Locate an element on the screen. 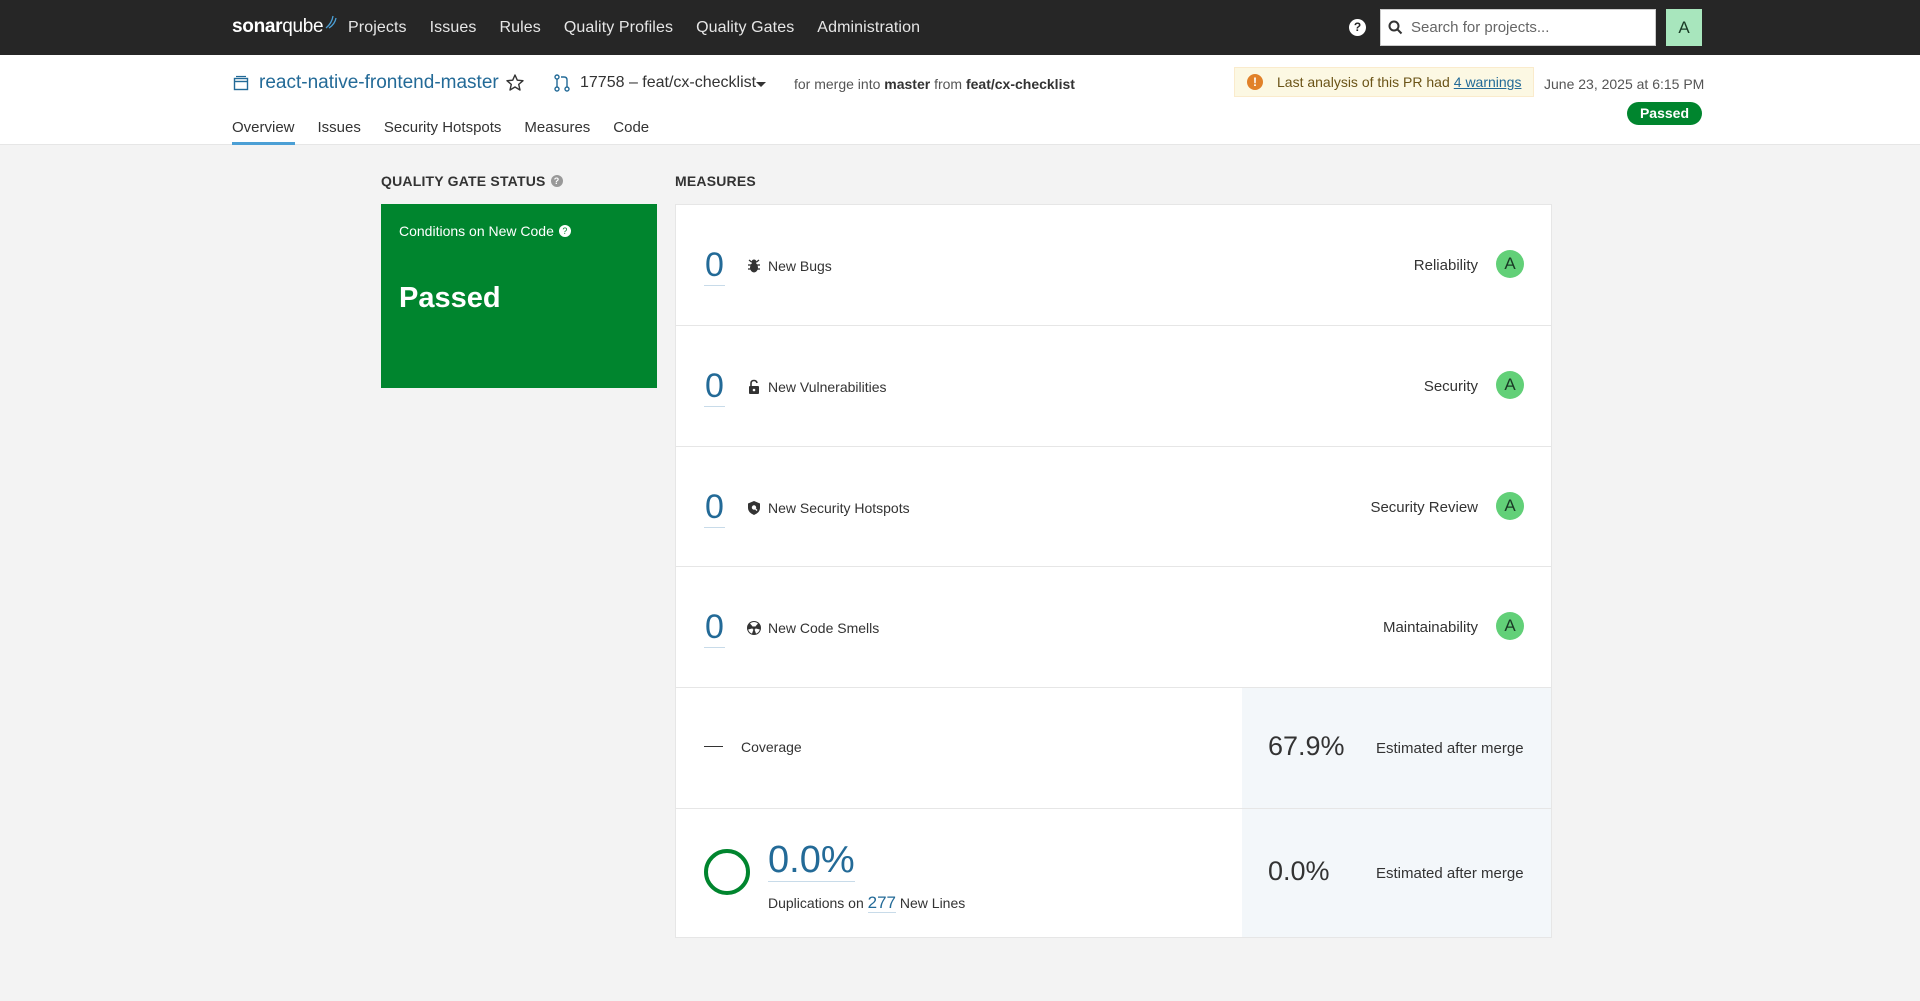 This screenshot has height=1001, width=1920. status-badge: Passed is located at coordinates (1664, 113).